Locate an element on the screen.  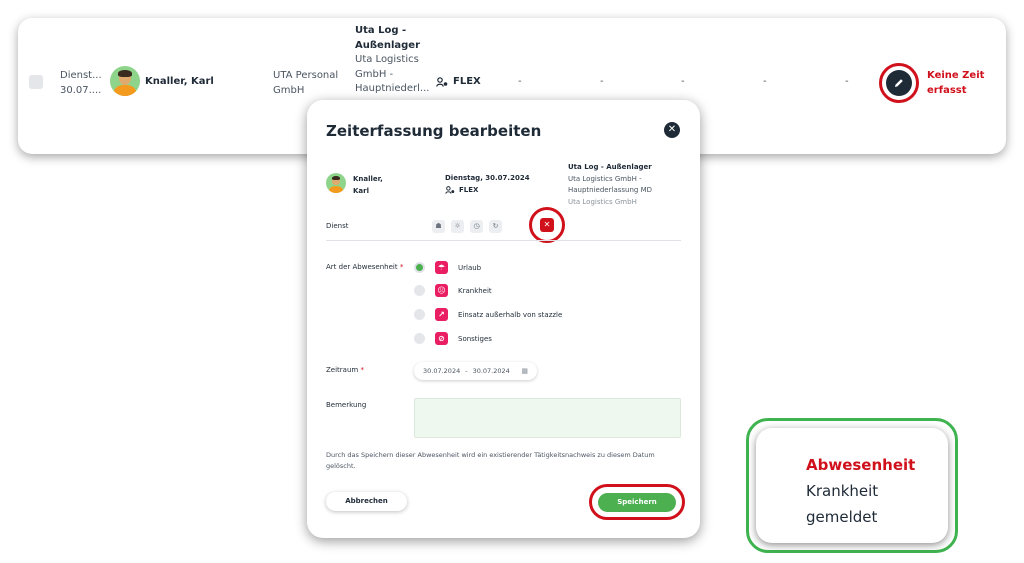
modal-shift-label: FLEX is located at coordinates (469, 190).